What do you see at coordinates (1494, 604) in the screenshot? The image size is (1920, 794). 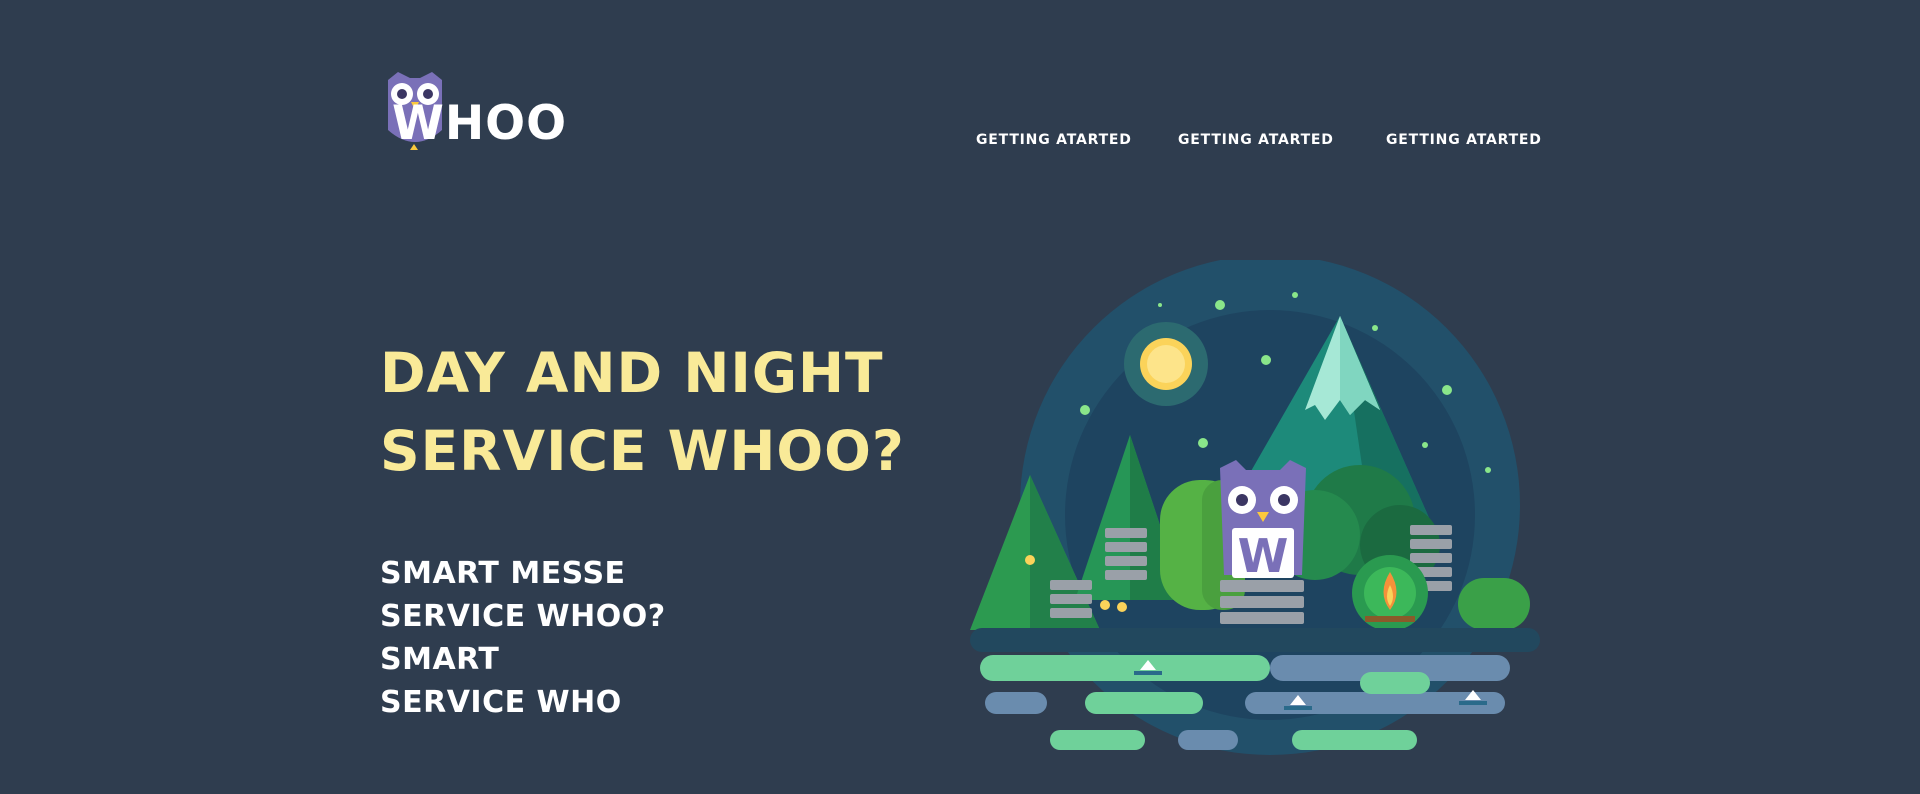 I see `bush-small-right` at bounding box center [1494, 604].